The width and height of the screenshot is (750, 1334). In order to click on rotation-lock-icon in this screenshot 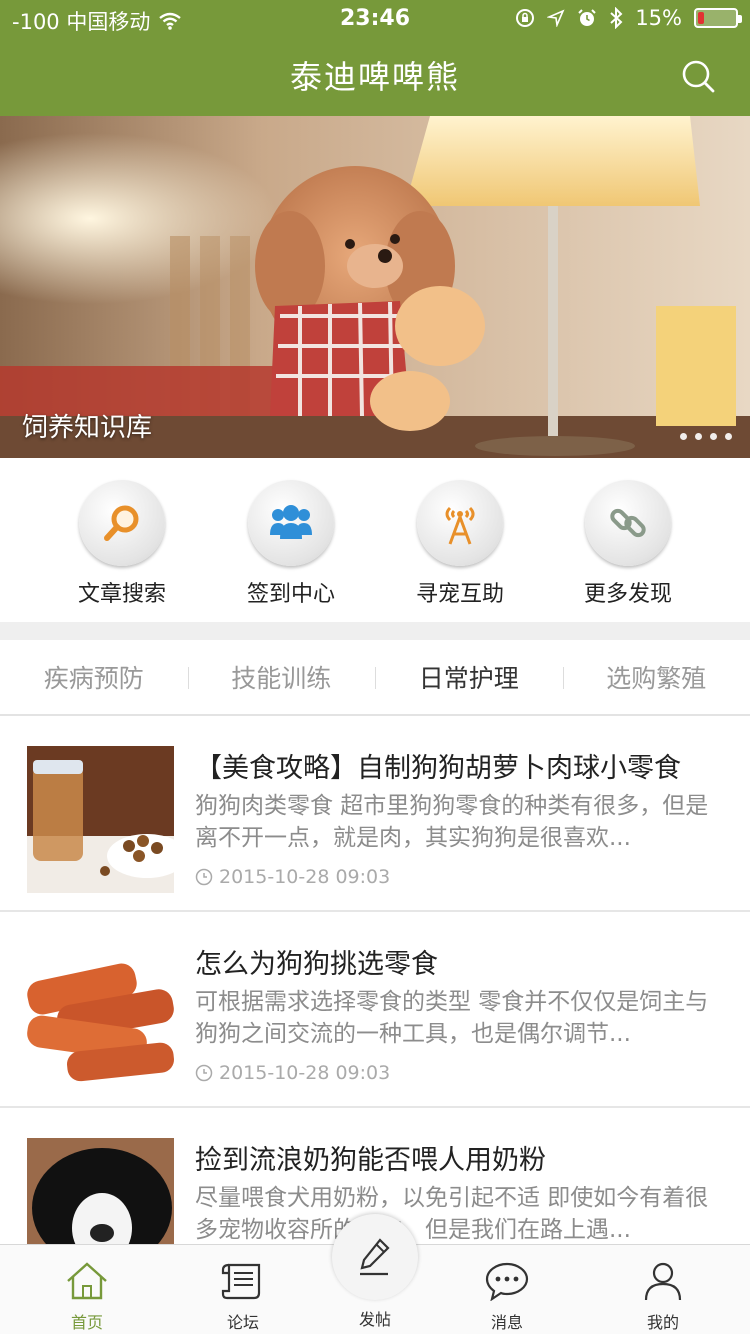, I will do `click(525, 18)`.